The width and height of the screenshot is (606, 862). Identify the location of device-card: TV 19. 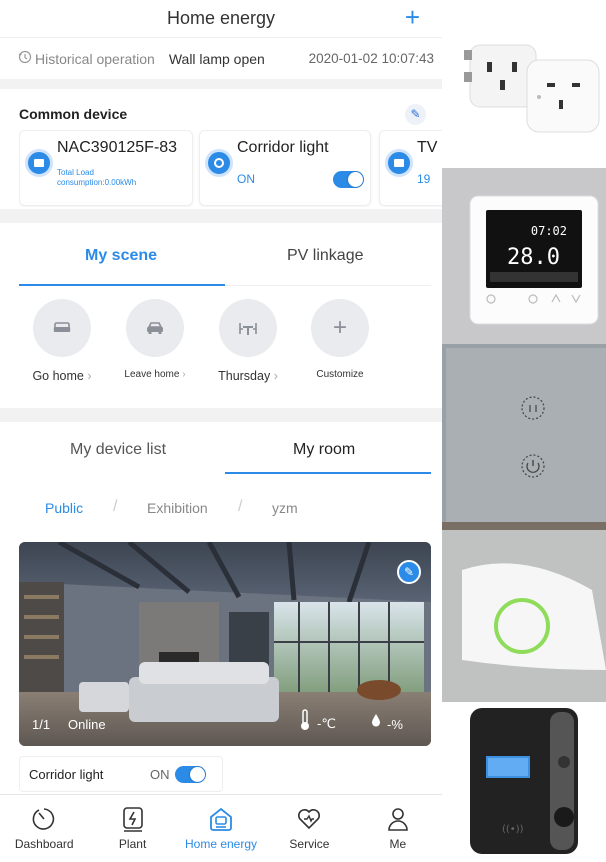
(410, 168).